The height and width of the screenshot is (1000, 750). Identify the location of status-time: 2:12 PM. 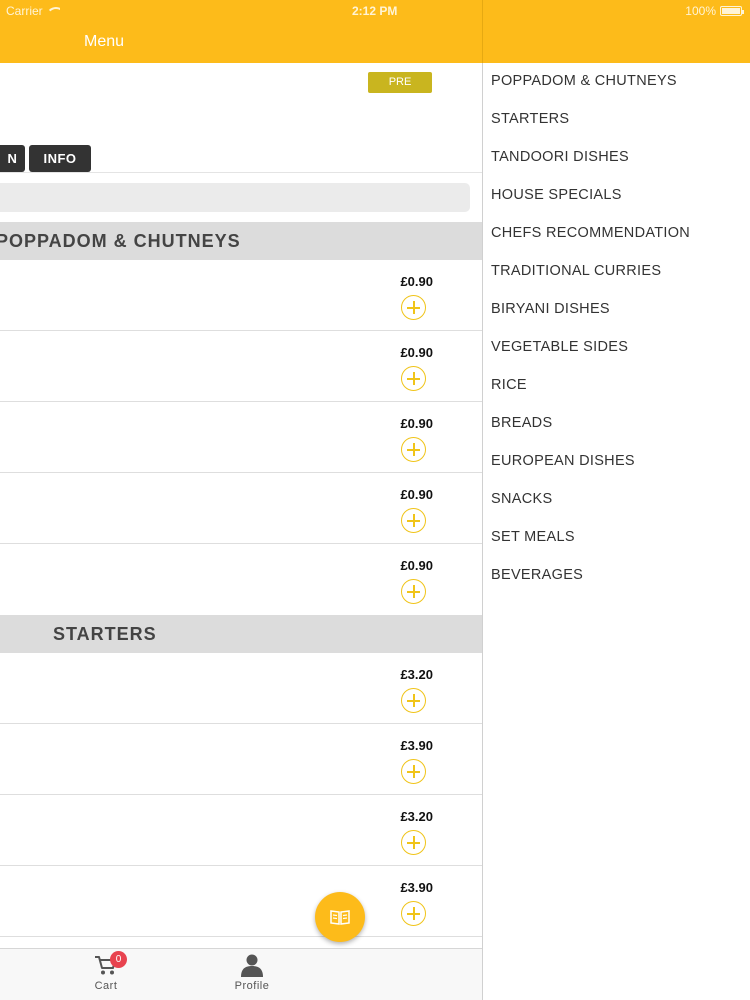
(375, 11).